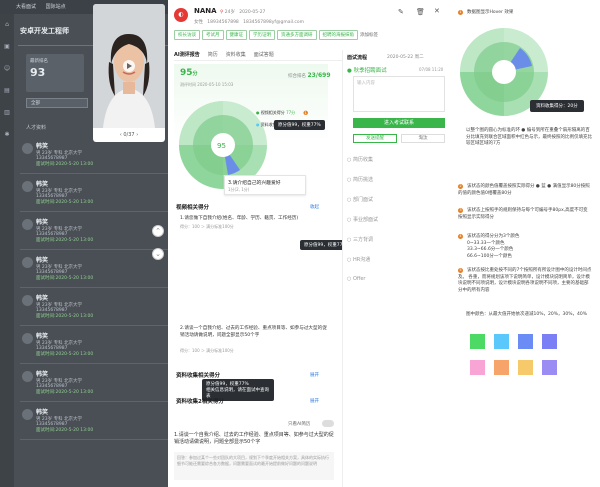  What do you see at coordinates (420, 12) in the screenshot?
I see `delete-icon: 🗑` at bounding box center [420, 12].